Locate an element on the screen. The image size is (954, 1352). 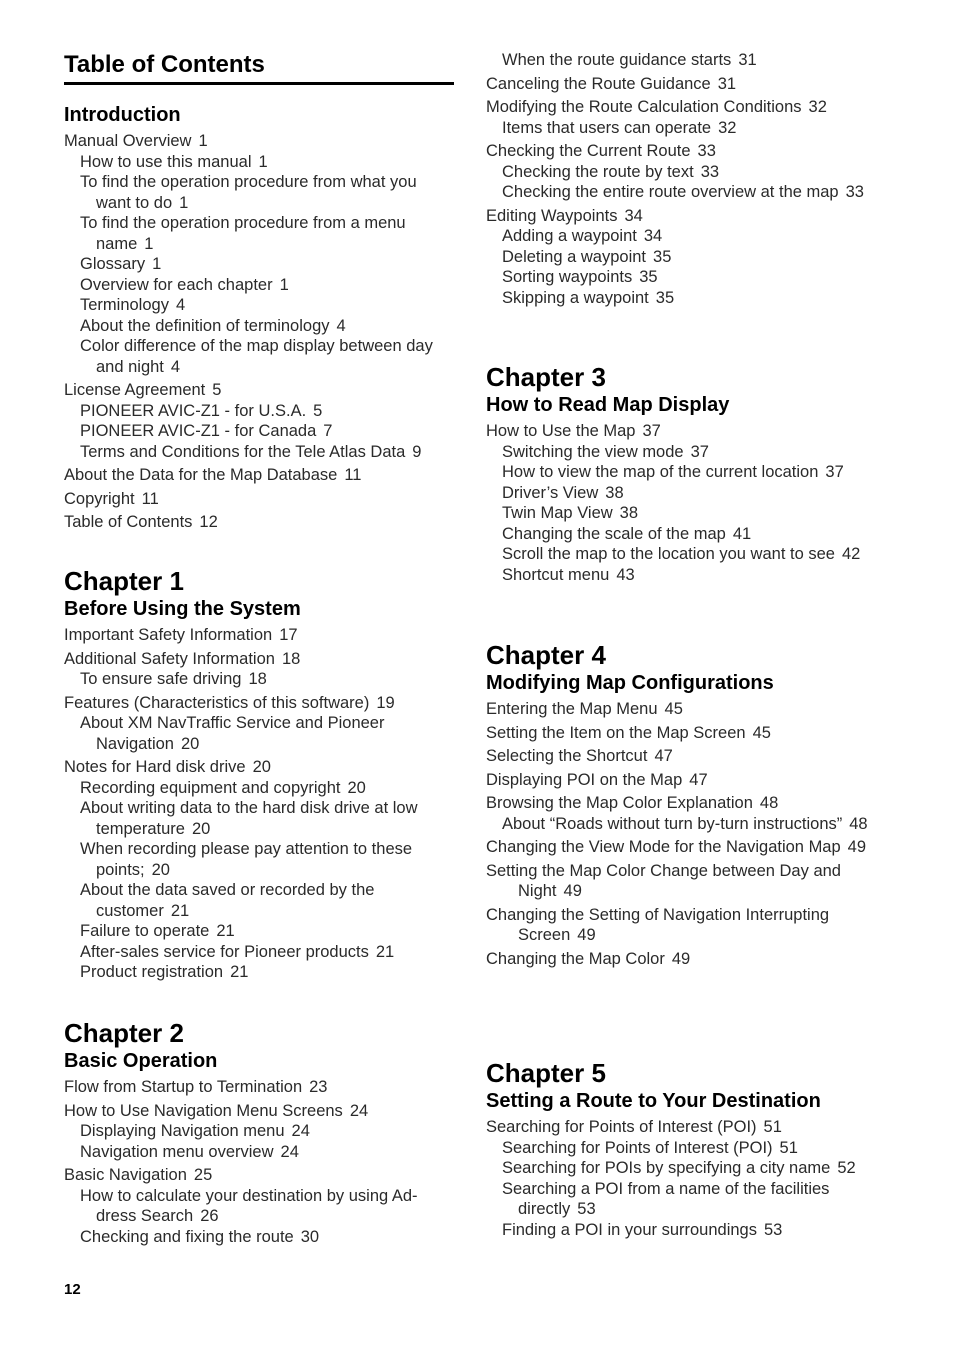
toc-entry: Setting the Item on the Map Screen 45 is located at coordinates (686, 733).